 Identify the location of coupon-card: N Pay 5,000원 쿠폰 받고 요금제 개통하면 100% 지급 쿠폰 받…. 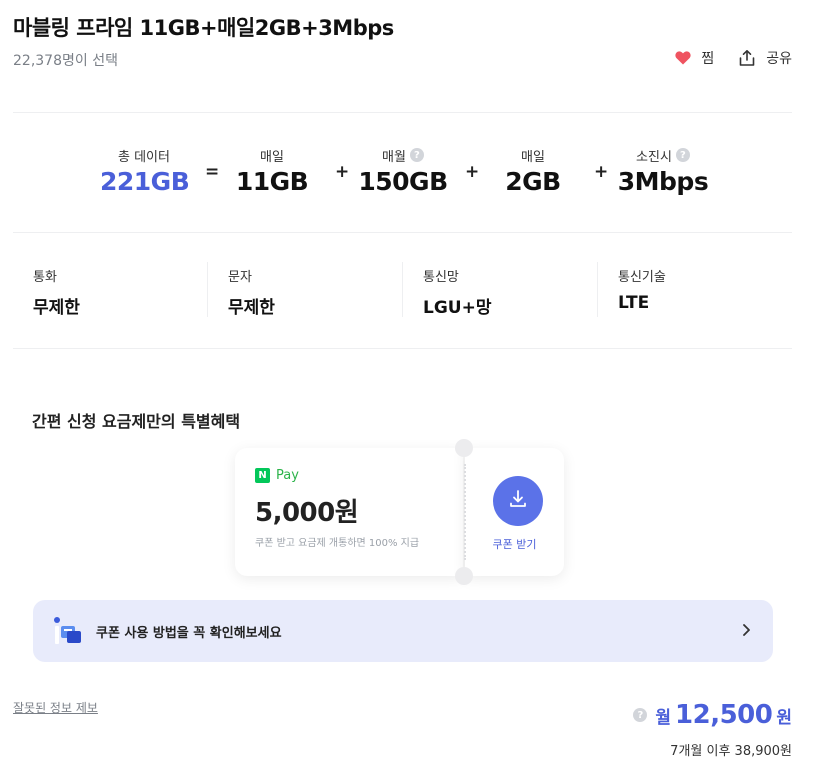
(399, 512).